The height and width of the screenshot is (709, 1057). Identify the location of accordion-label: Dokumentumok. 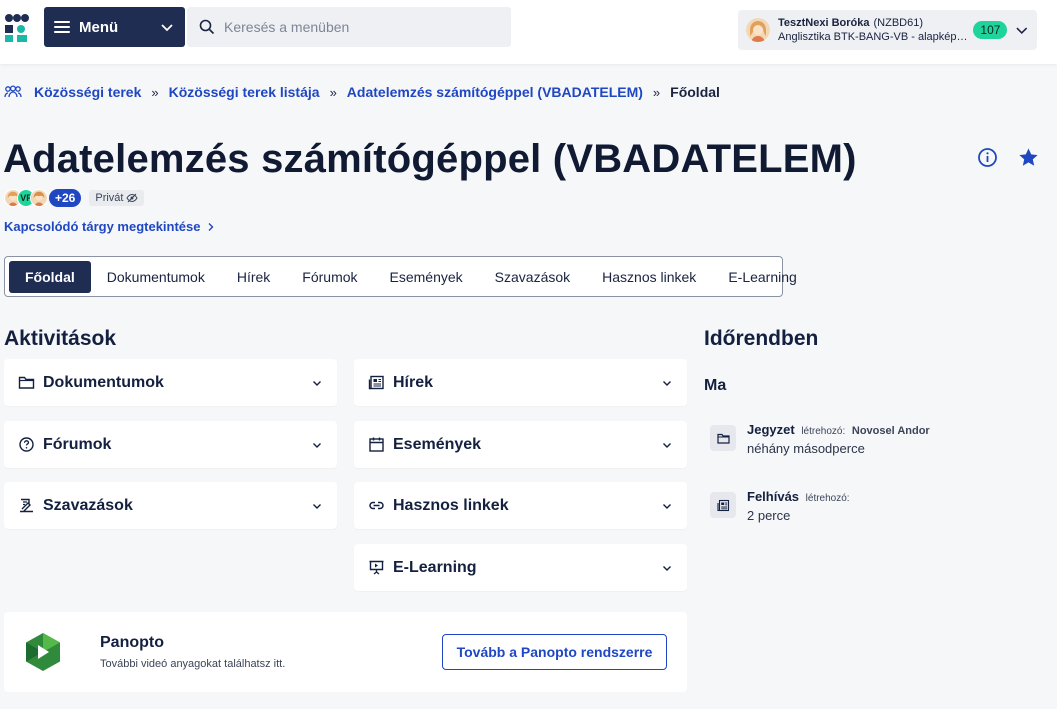
(103, 382).